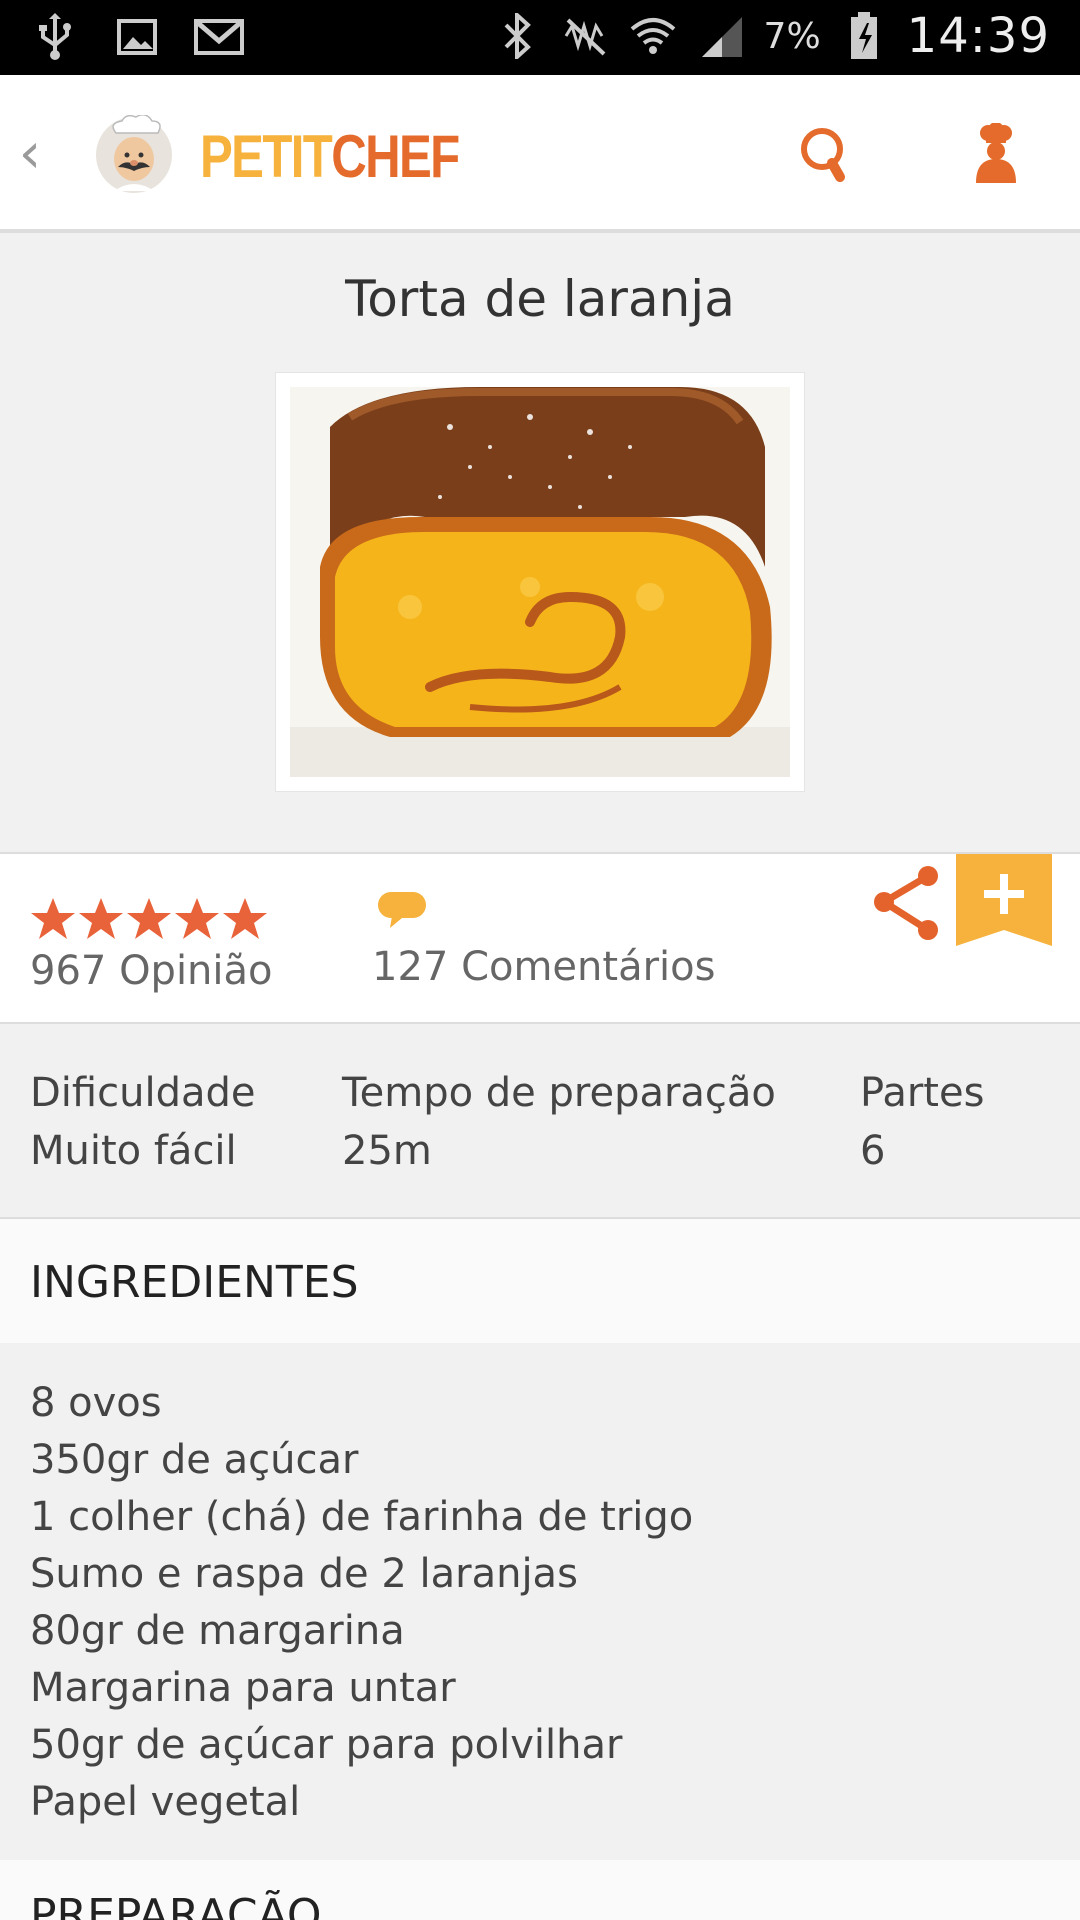  I want to click on ingredient-item: 50gr de açúcar para polvilhar, so click(326, 1745).